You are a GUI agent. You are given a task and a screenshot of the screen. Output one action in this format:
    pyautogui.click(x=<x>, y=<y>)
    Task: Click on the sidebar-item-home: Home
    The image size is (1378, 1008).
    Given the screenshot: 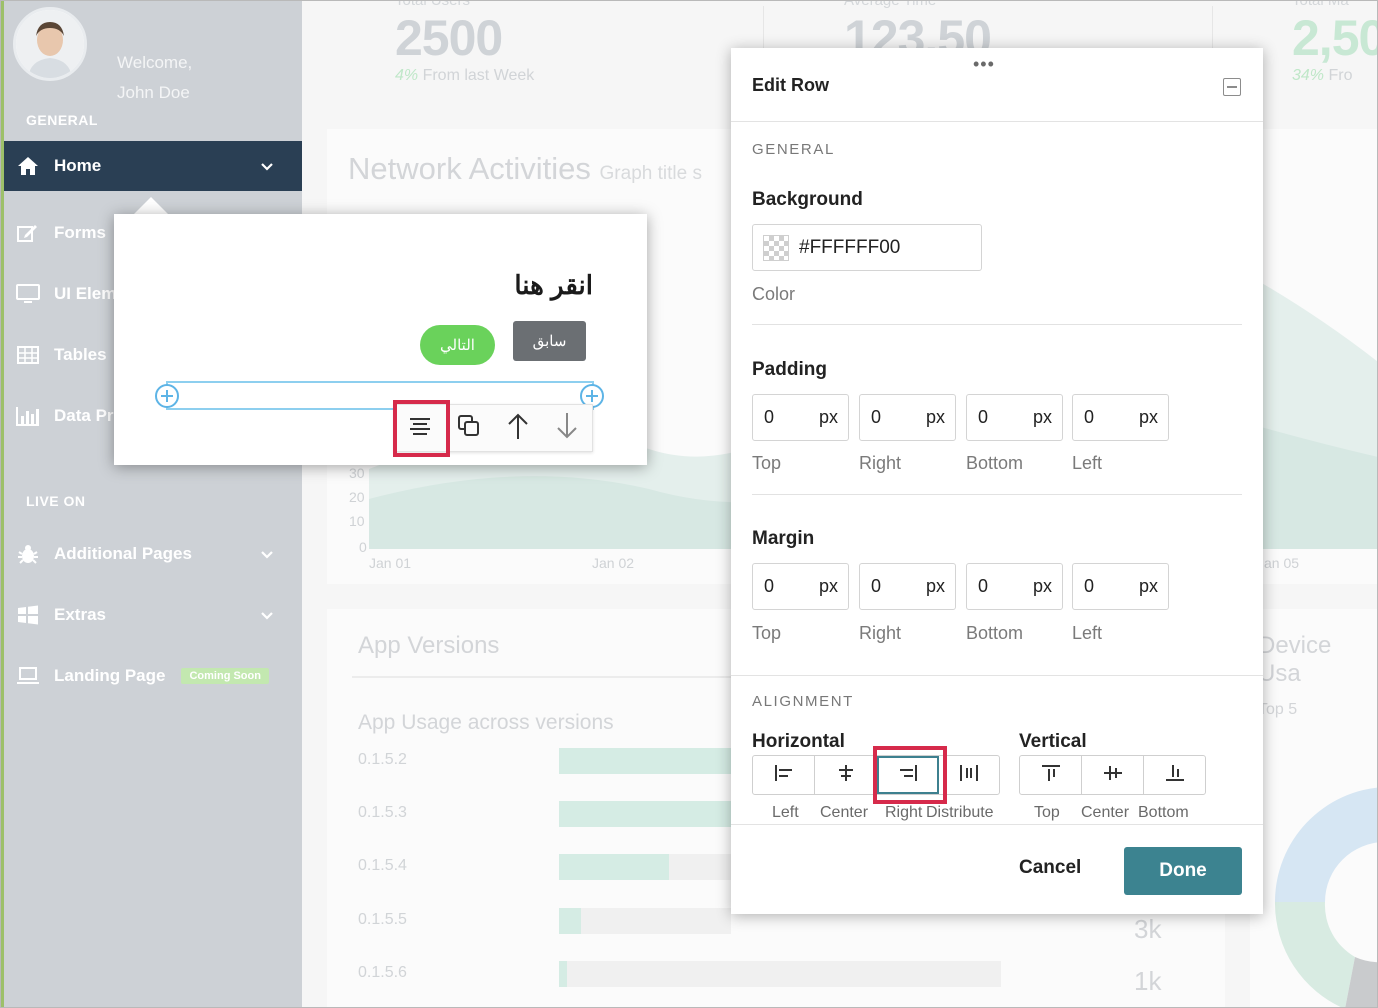 What is the action you would take?
    pyautogui.click(x=153, y=166)
    